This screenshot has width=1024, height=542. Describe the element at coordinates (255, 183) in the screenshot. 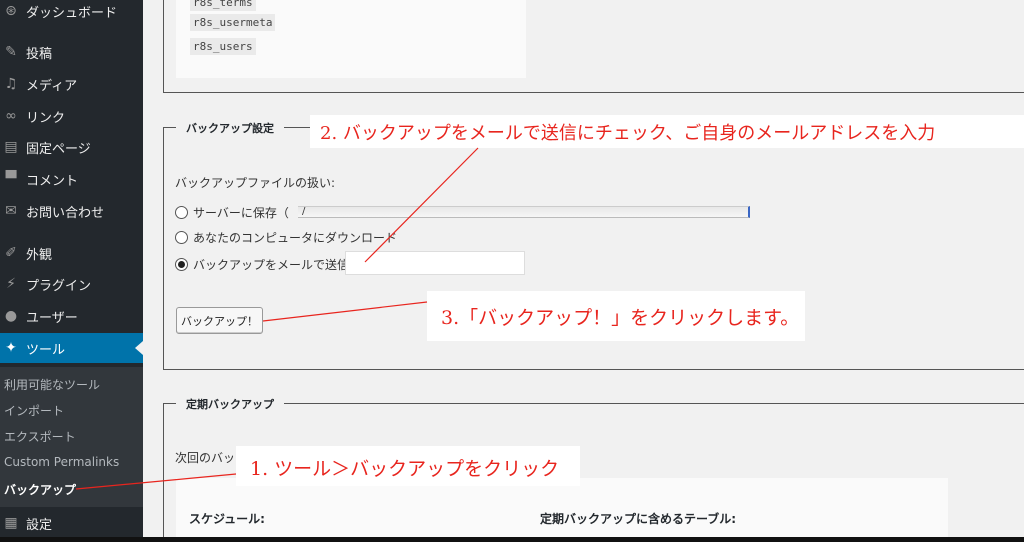

I see `handling-label: バックアップファイルの扱い:` at that location.